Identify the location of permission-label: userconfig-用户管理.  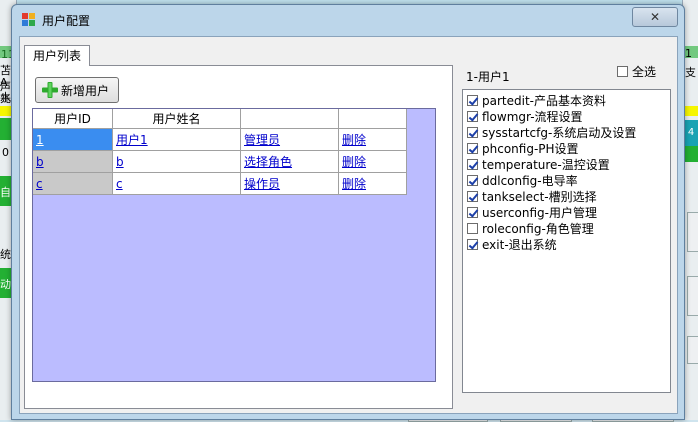
(539, 212).